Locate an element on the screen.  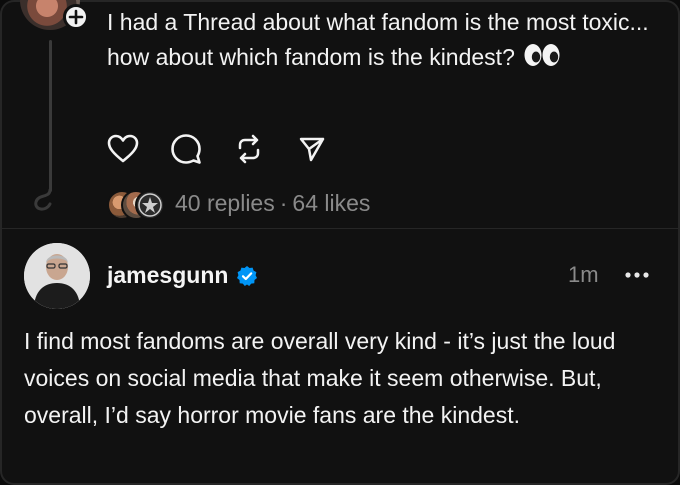
post-actions is located at coordinates (232, 149).